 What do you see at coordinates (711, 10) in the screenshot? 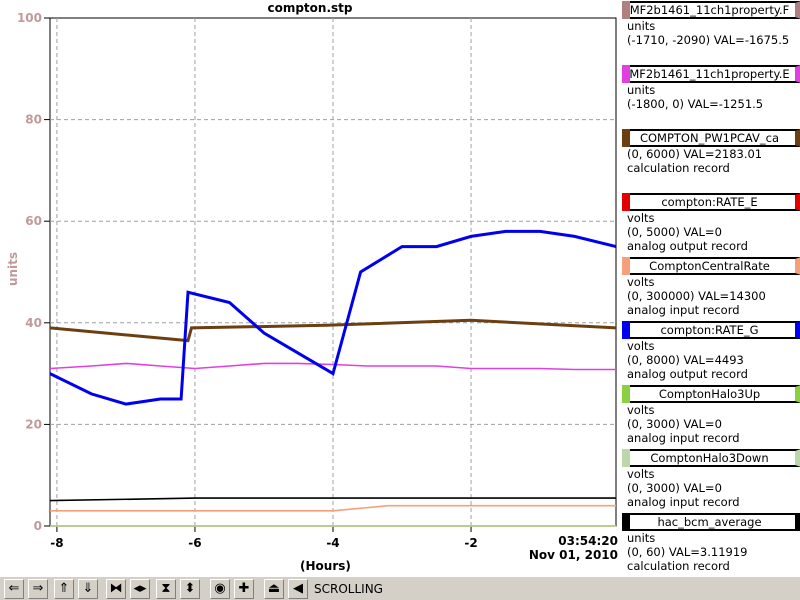
I see `legend-series-name: MF2b1461_11ch1property.F` at bounding box center [711, 10].